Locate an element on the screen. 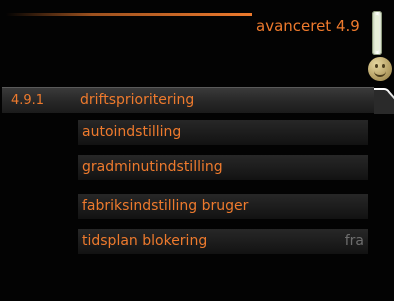 Image resolution: width=394 pixels, height=301 pixels. menu-item-driftsprioritering: 4.9.1 driftsprioritering is located at coordinates (198, 100).